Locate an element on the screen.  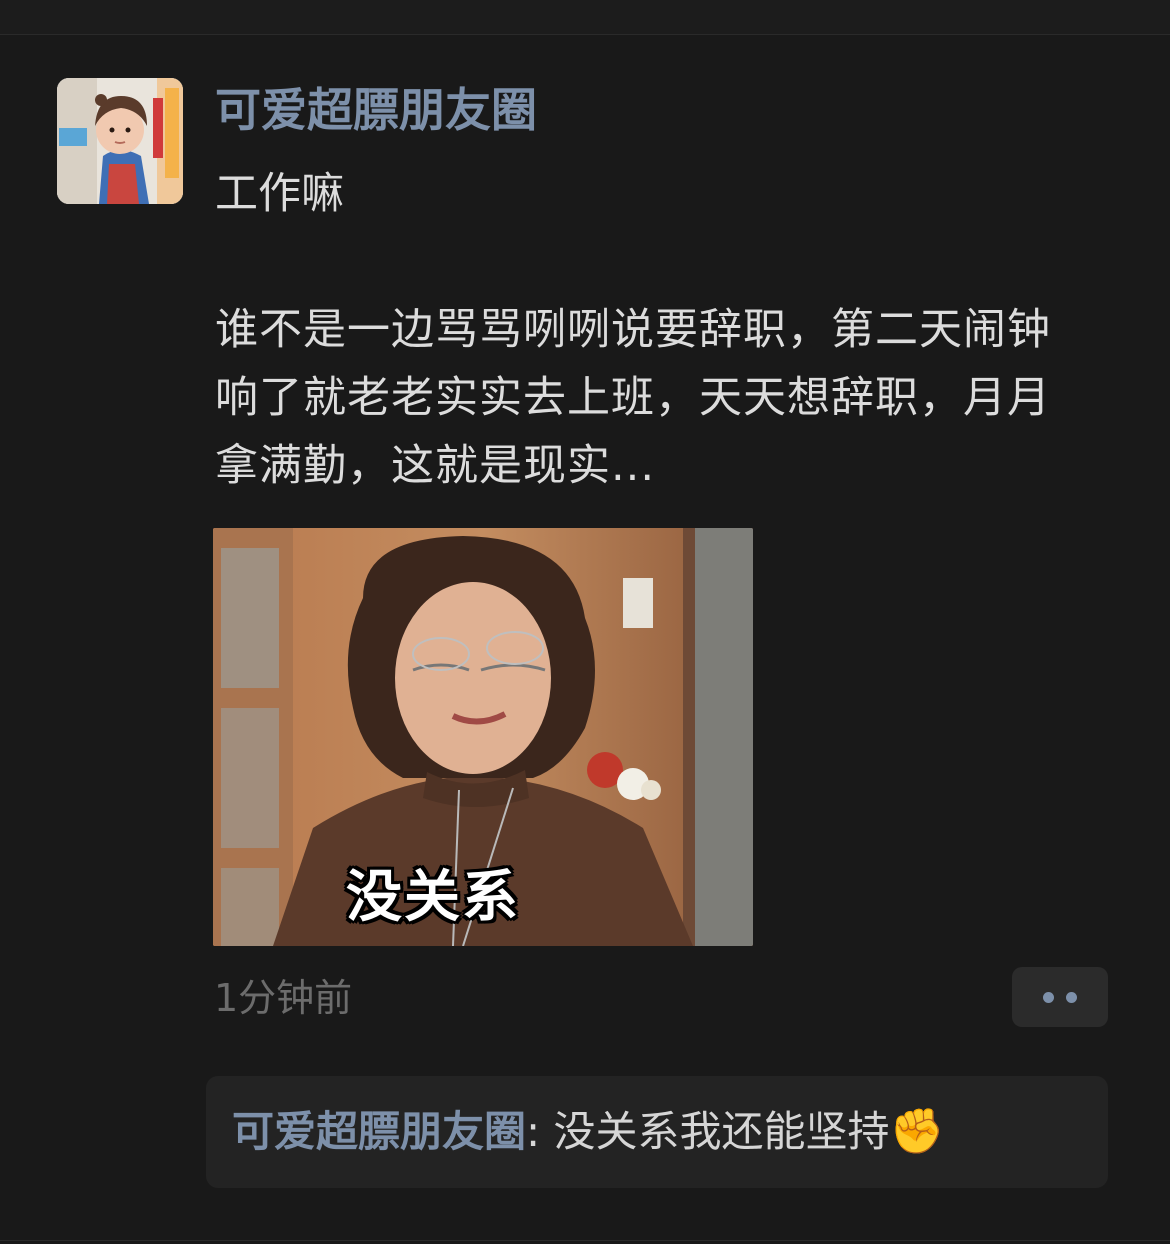
image-caption: 没关系 is located at coordinates (433, 897).